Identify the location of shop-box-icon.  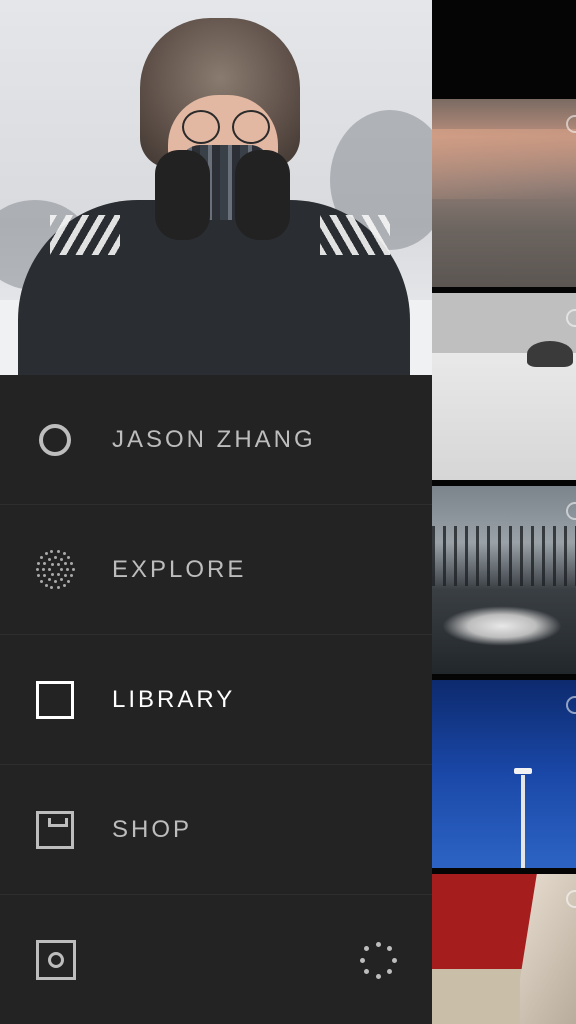
(55, 830).